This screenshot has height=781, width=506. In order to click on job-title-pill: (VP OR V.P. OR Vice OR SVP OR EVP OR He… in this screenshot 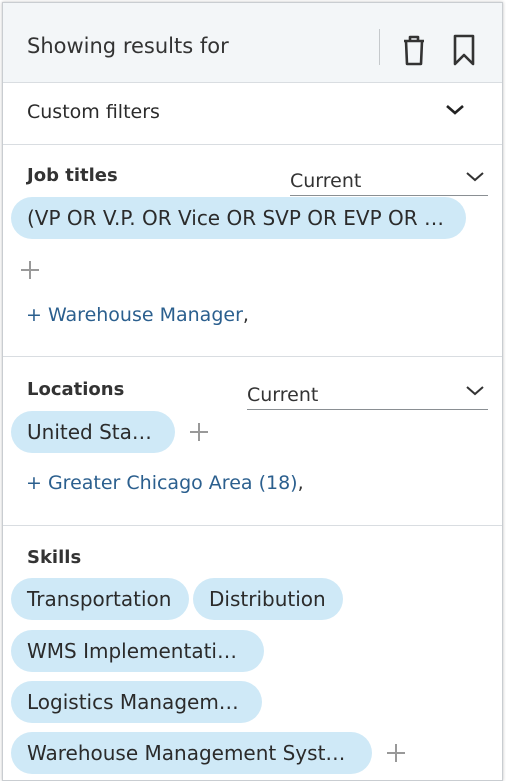, I will do `click(238, 218)`.